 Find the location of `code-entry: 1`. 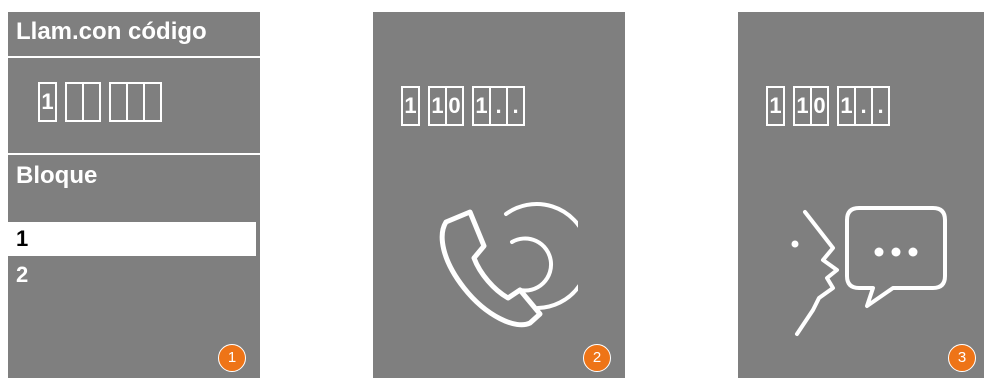

code-entry: 1 is located at coordinates (100, 102).